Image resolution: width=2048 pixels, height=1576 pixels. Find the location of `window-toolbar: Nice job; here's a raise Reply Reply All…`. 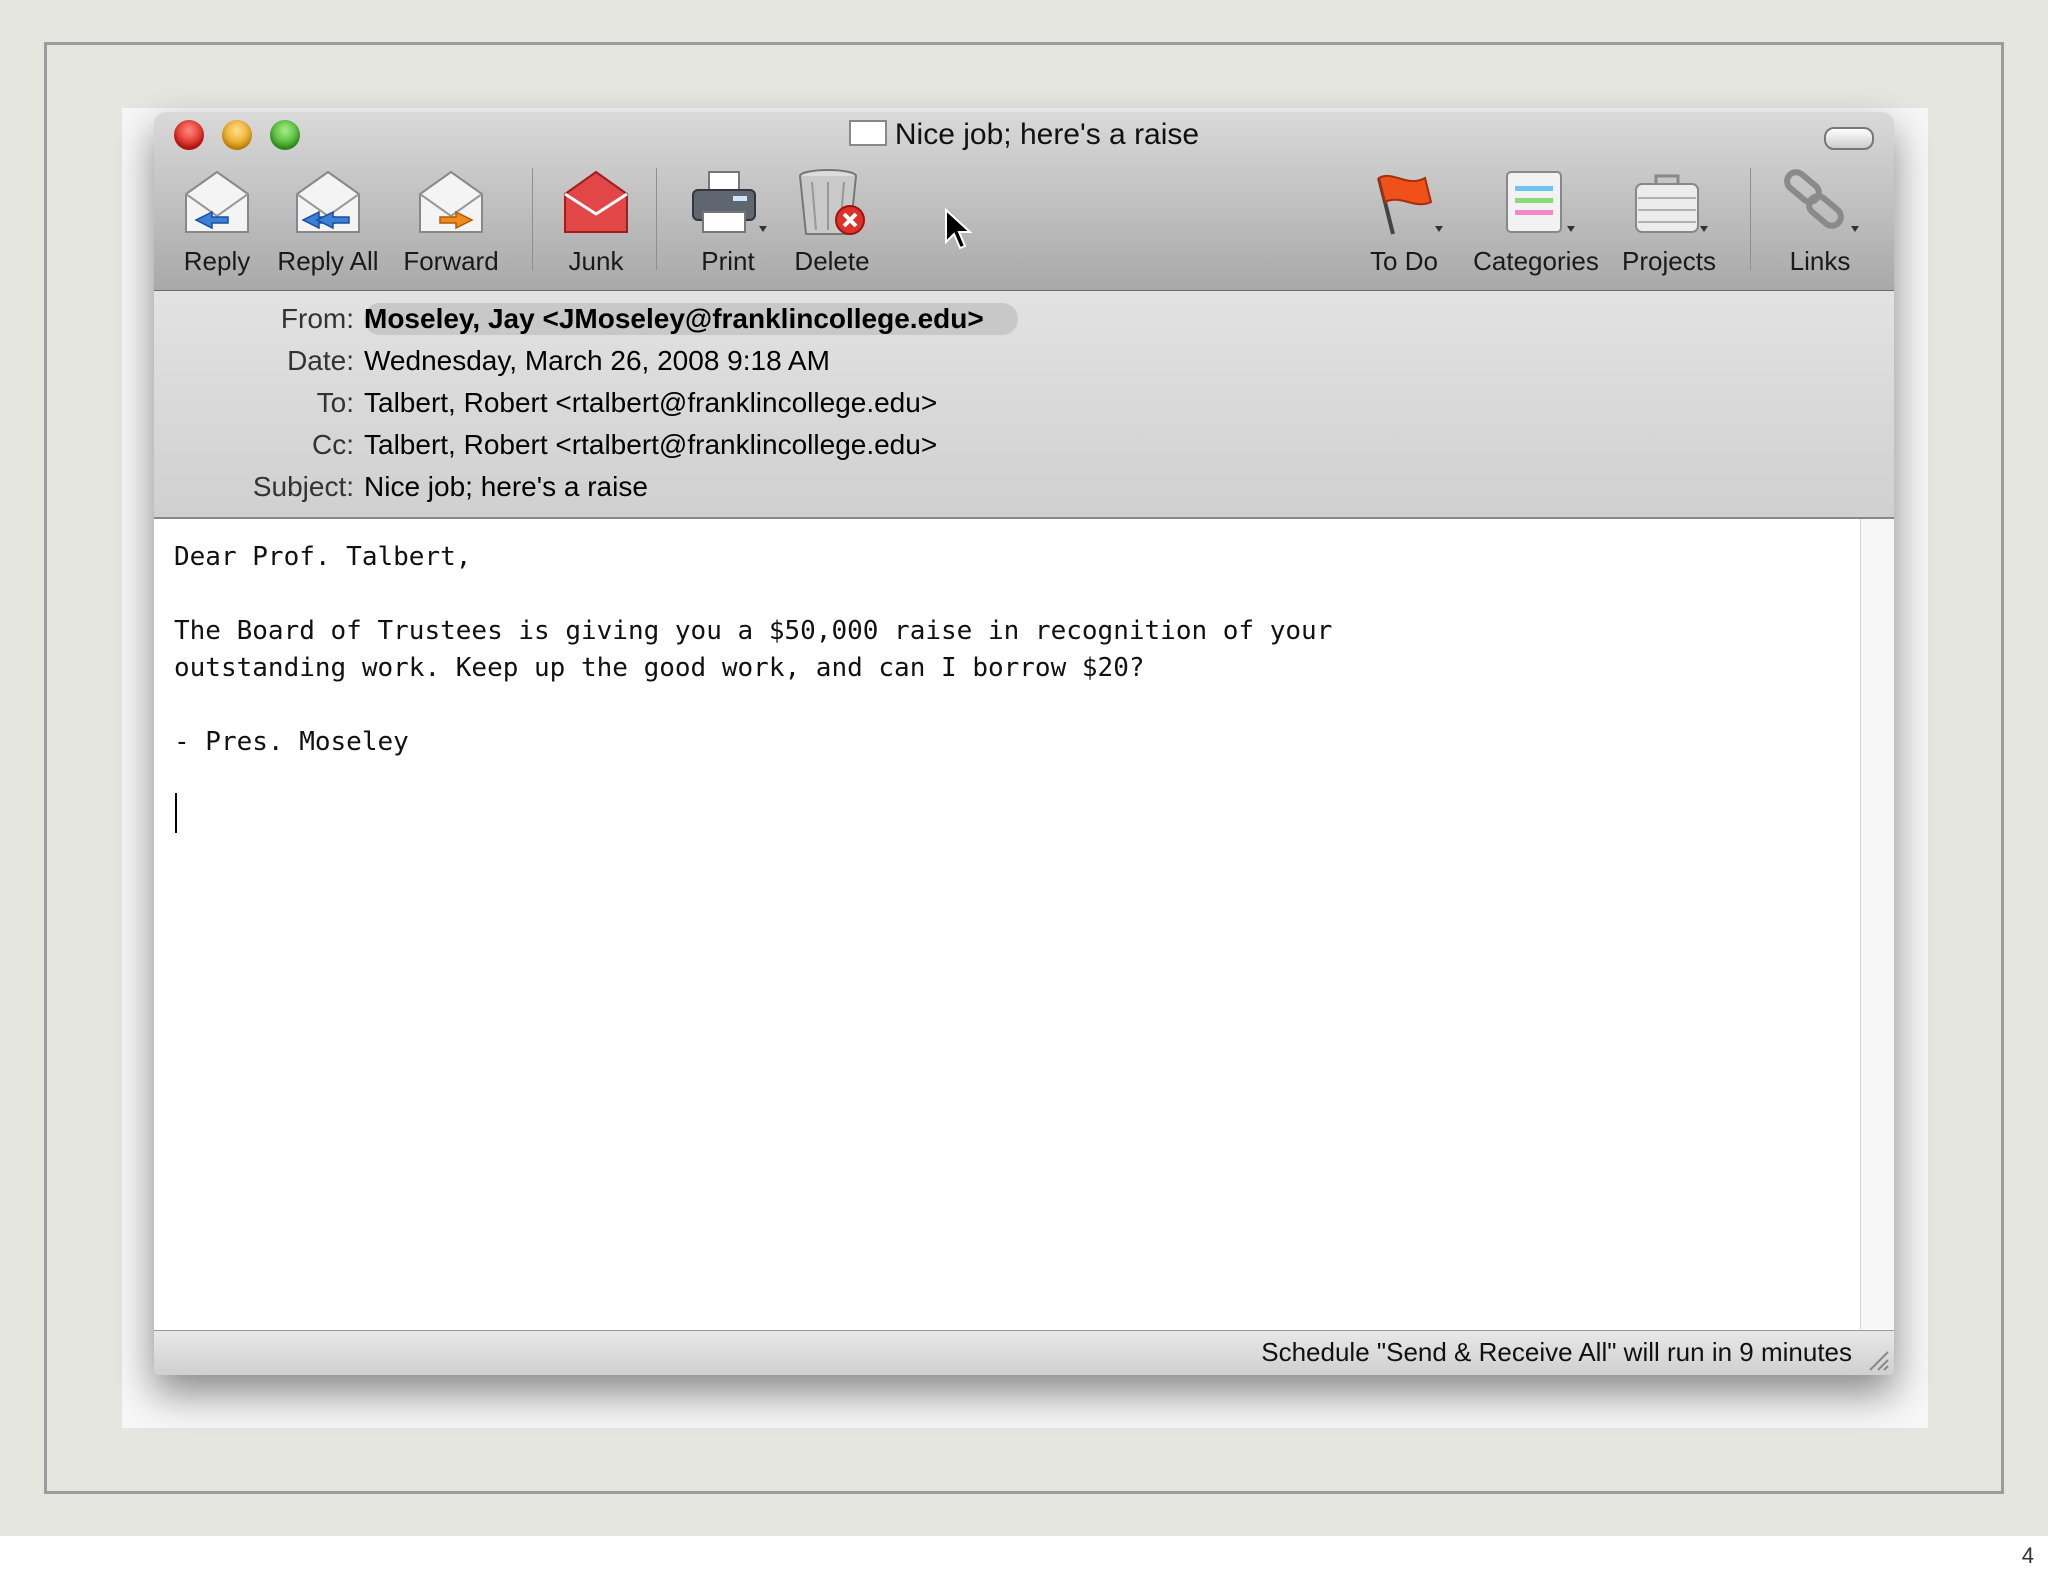

window-toolbar: Nice job; here's a raise Reply Reply All… is located at coordinates (1024, 201).